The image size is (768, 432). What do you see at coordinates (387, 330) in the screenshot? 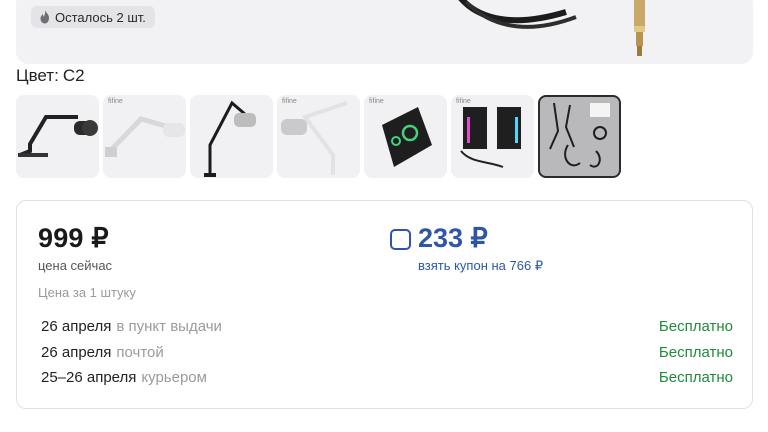
I see `delivery-row-pickup: 26 апреля в пункт выдачи Бесплатно` at bounding box center [387, 330].